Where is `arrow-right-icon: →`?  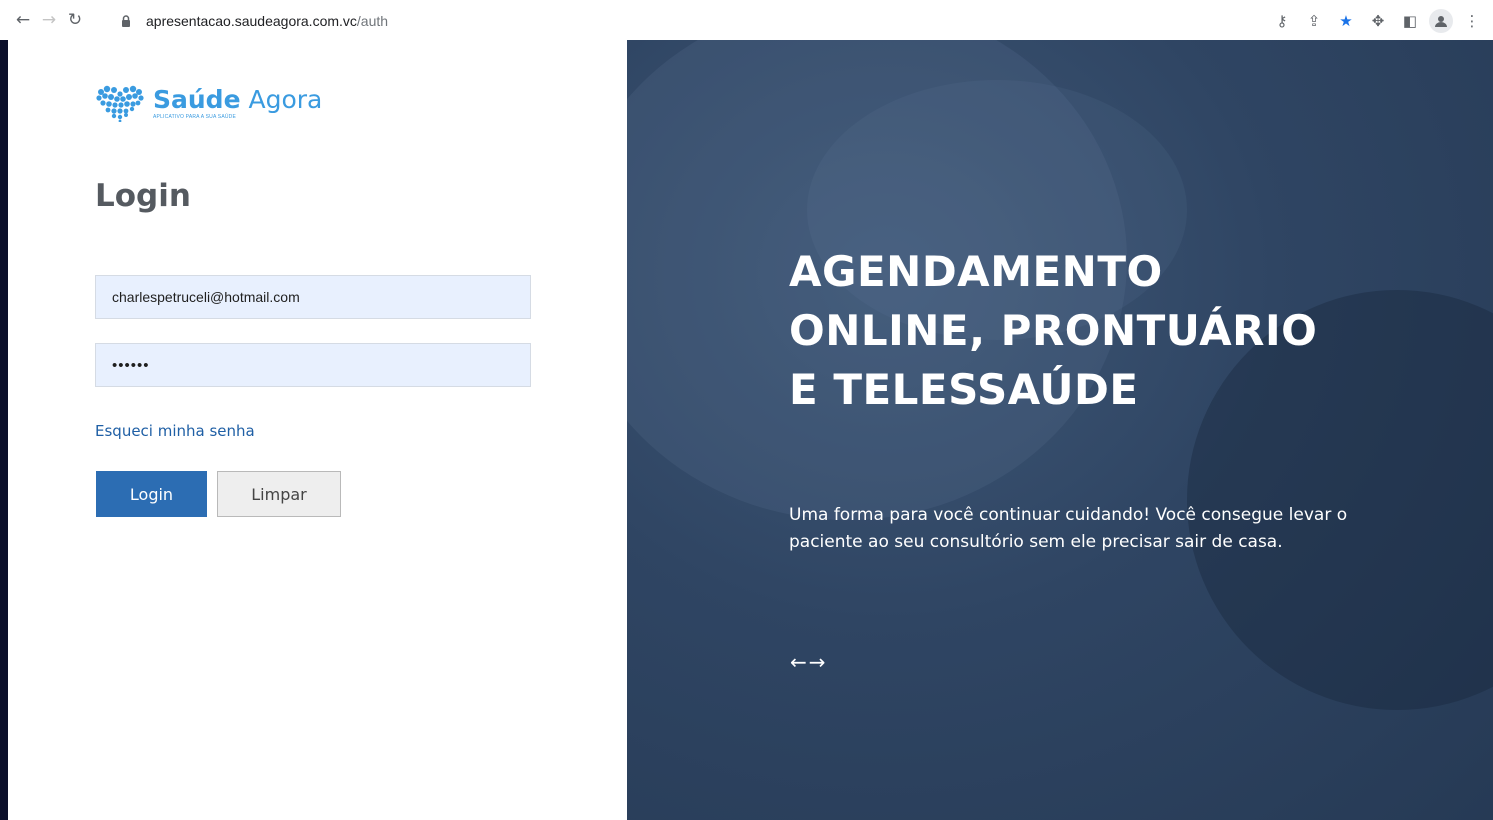 arrow-right-icon: → is located at coordinates (817, 662).